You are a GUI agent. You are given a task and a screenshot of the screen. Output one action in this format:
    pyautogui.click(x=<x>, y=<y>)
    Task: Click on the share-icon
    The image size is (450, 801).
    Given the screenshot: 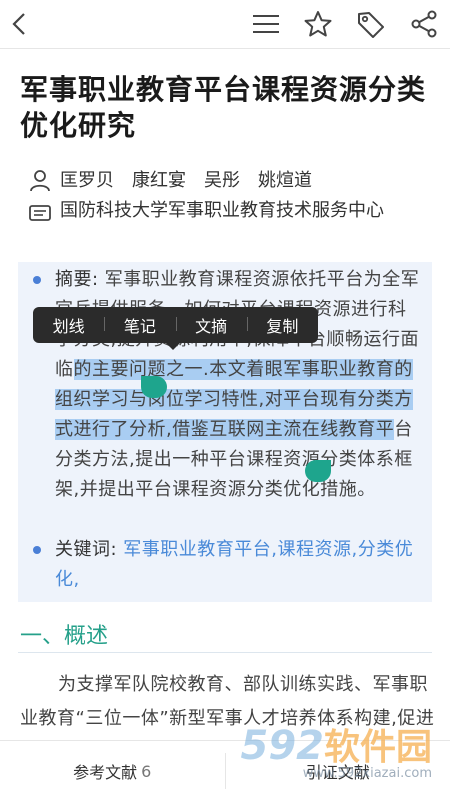 What is the action you would take?
    pyautogui.click(x=424, y=24)
    